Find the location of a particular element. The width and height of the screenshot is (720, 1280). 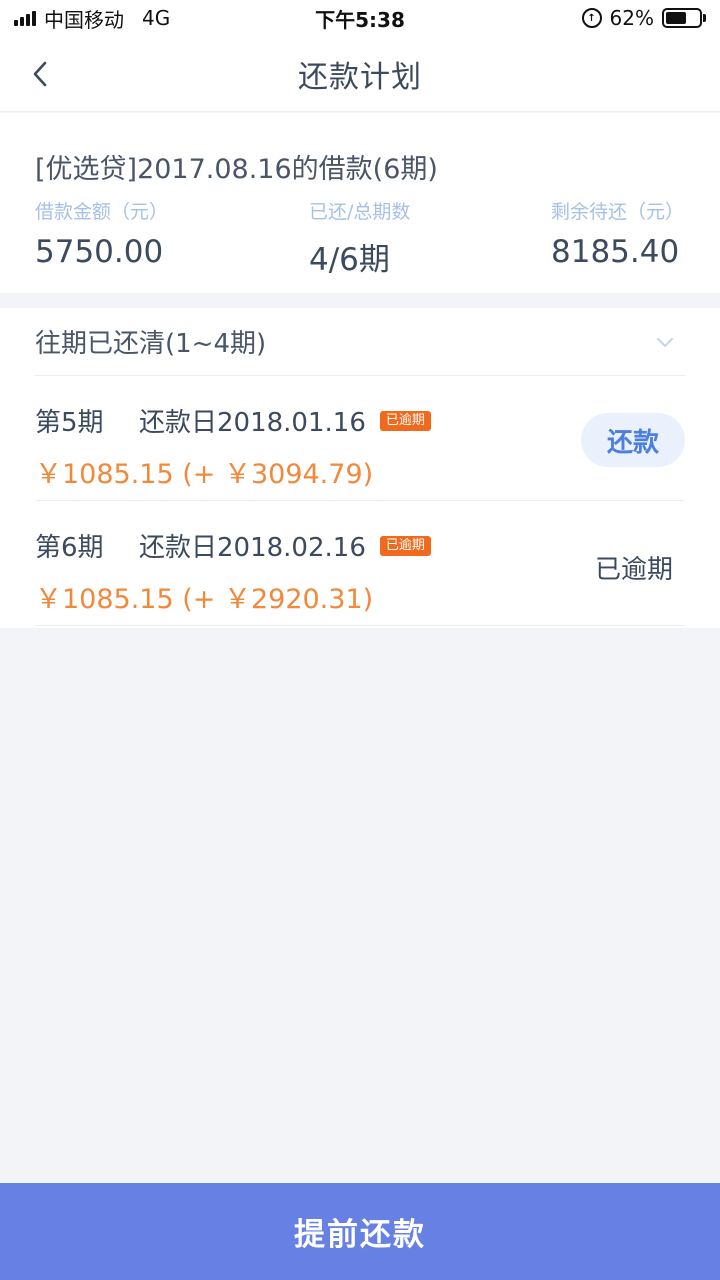

stat-value: 4/6期 is located at coordinates (349, 260).